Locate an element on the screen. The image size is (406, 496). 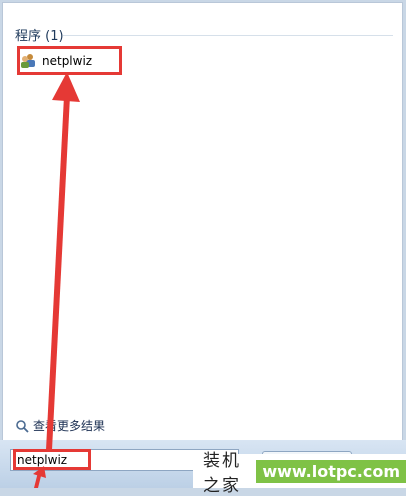
watermark: 装机之家 www.lotpc.com is located at coordinates (299, 473).